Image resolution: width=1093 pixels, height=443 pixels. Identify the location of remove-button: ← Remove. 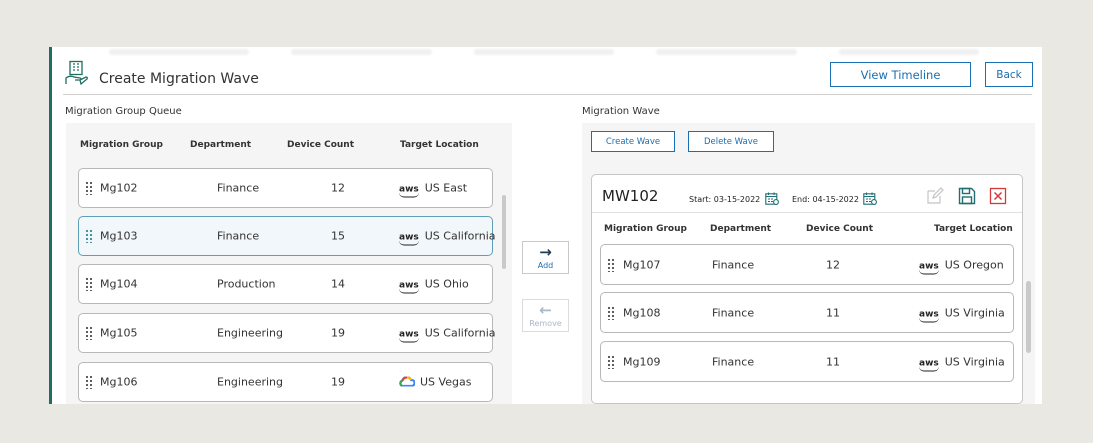
(545, 315).